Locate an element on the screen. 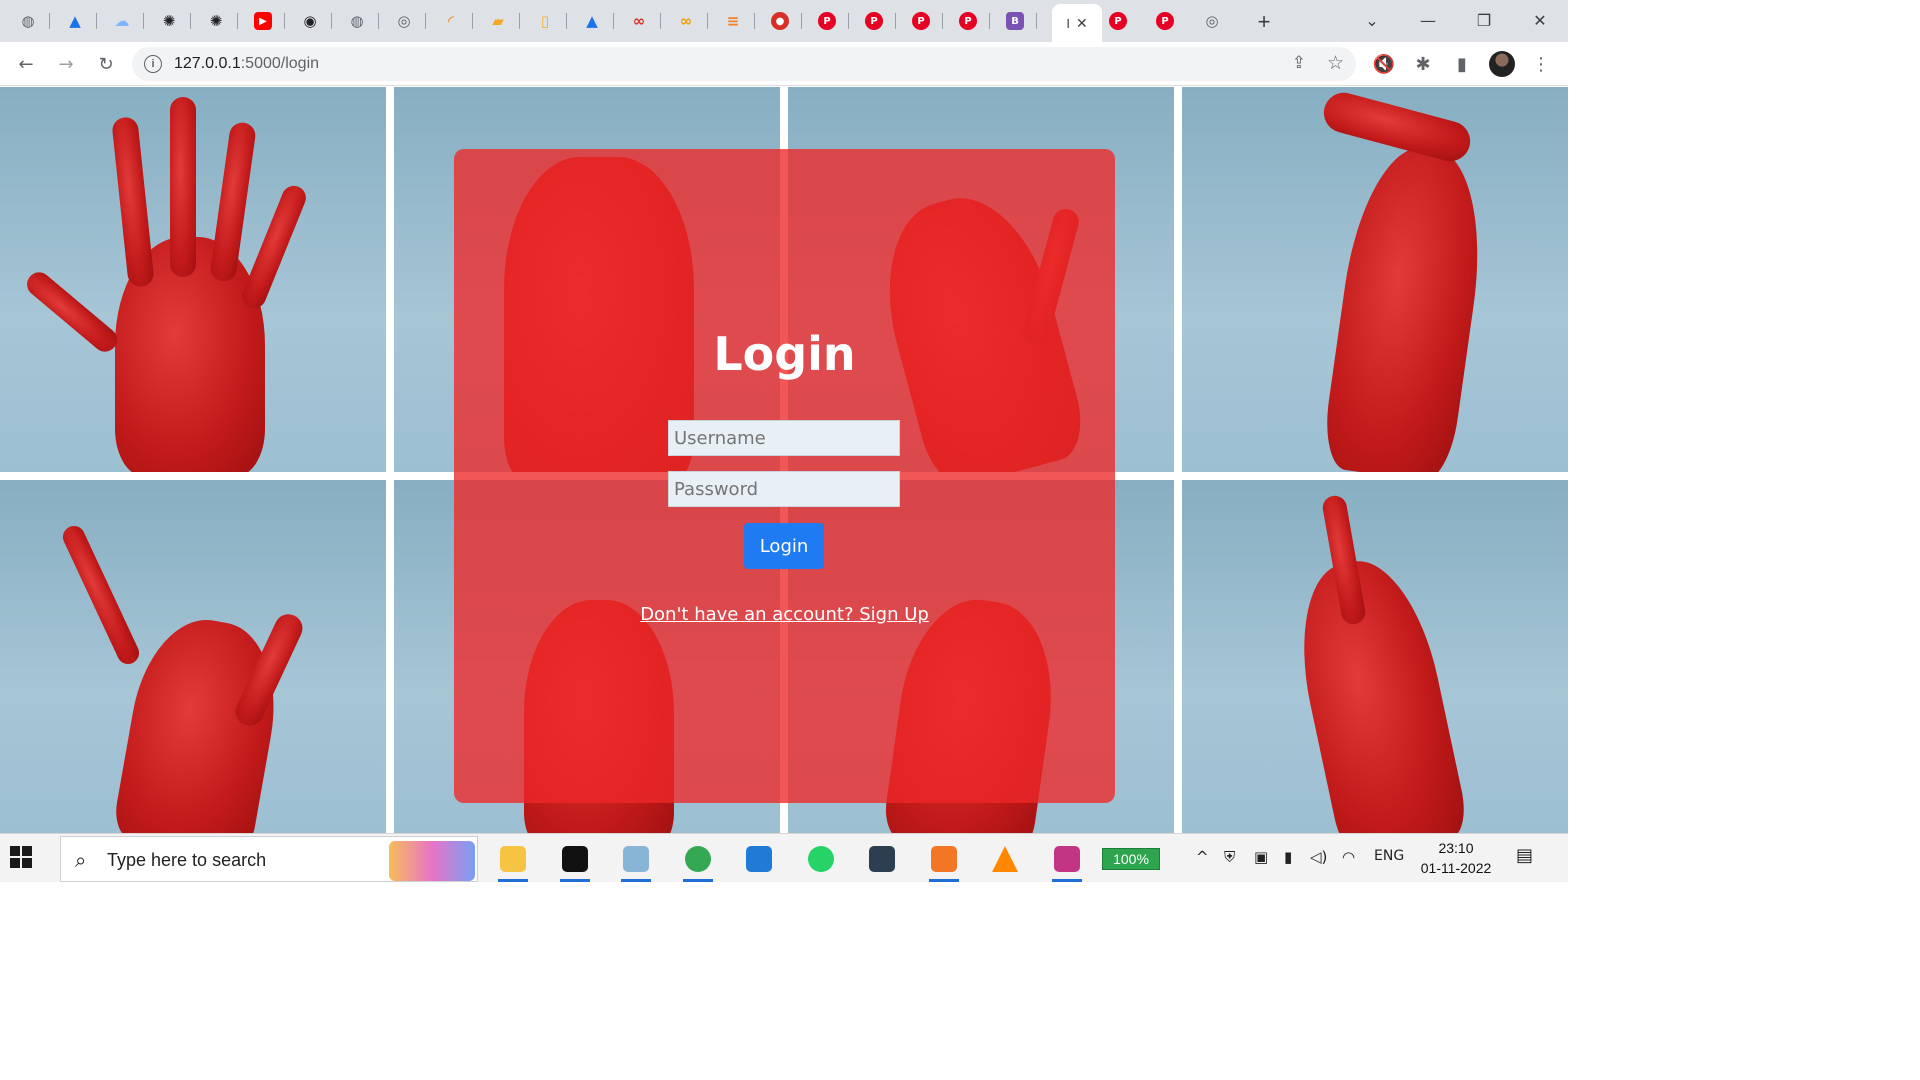 This screenshot has height=1080, width=1920. chrome-icon is located at coordinates (698, 862).